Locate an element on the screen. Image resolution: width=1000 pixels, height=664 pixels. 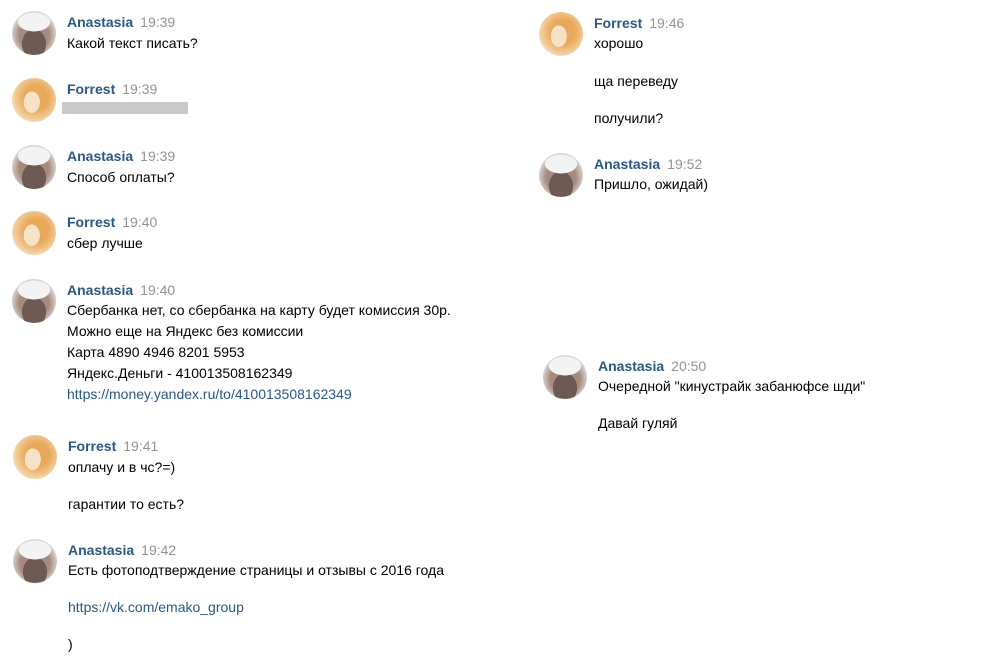
message-time: 20:50 is located at coordinates (688, 366).